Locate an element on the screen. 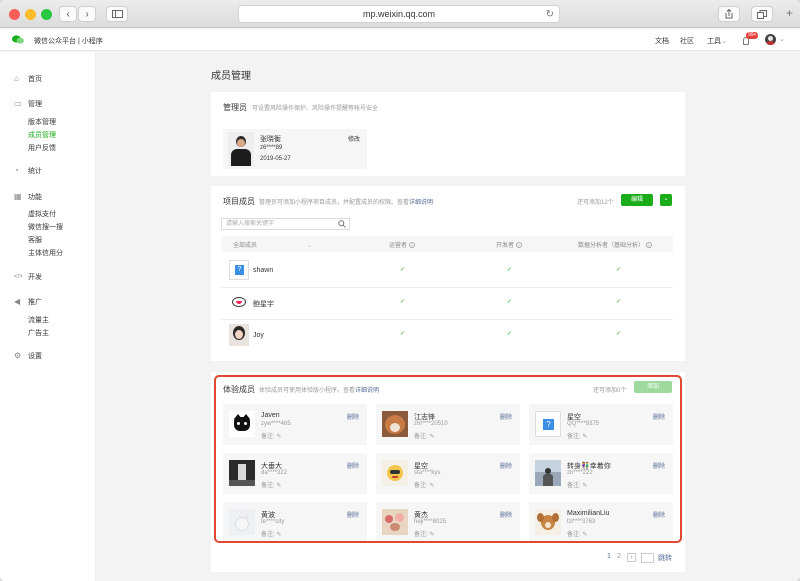  sidebar-item-home: ⌂ 首页 is located at coordinates (28, 79).